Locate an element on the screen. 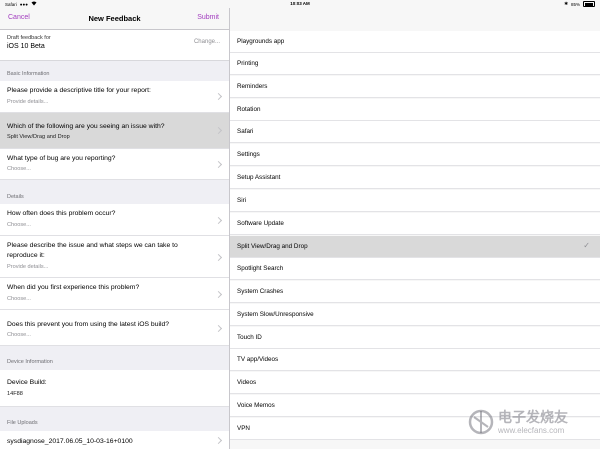  section-header-device-information: Device Information is located at coordinates (30, 362).